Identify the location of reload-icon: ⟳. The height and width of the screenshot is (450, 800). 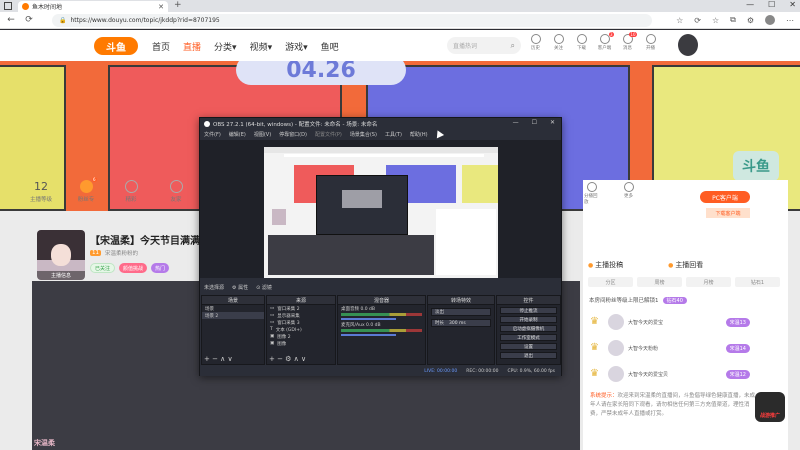
(697, 20).